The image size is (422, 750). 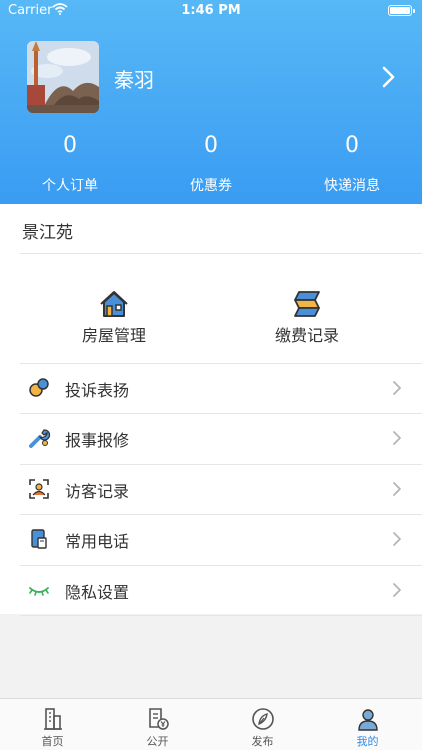 I want to click on tab-mine: 我的, so click(x=367, y=724).